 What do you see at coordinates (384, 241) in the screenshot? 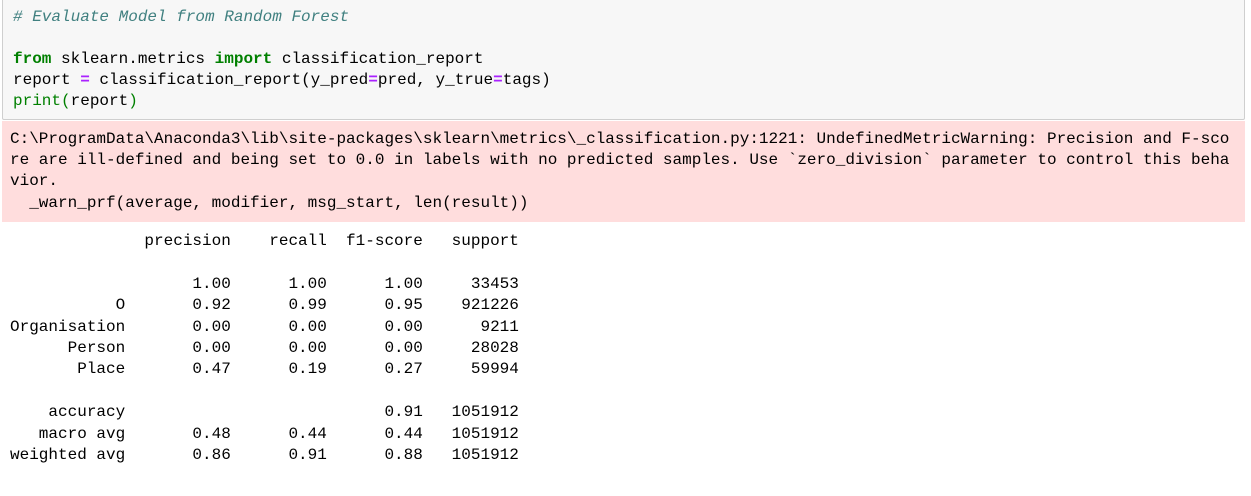
I see `column-header: f1-score` at bounding box center [384, 241].